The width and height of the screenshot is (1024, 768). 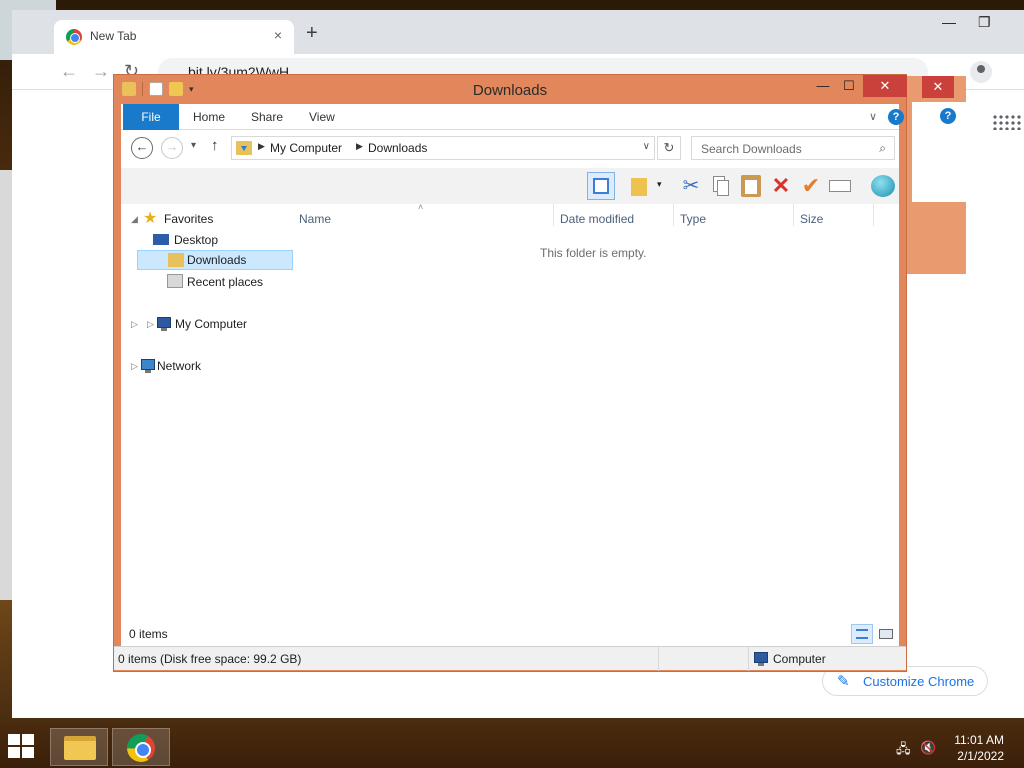 I want to click on close-button: ✕, so click(x=885, y=86).